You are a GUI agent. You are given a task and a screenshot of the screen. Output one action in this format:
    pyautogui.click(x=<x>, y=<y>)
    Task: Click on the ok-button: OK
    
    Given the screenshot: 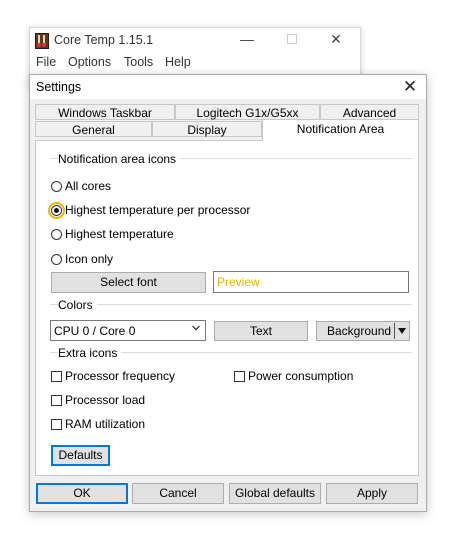 What is the action you would take?
    pyautogui.click(x=82, y=493)
    